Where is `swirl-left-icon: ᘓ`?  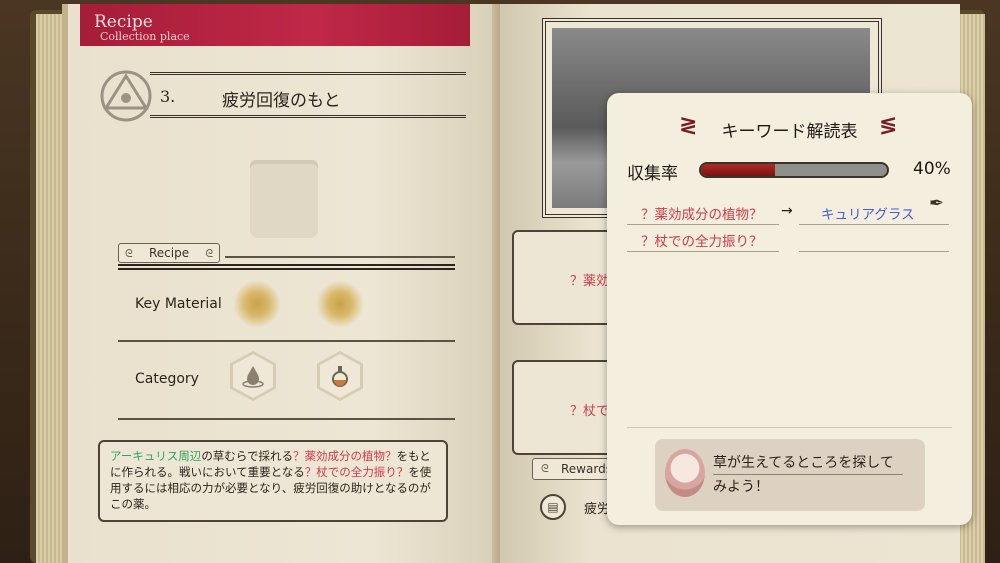 swirl-left-icon: ᘓ is located at coordinates (129, 253).